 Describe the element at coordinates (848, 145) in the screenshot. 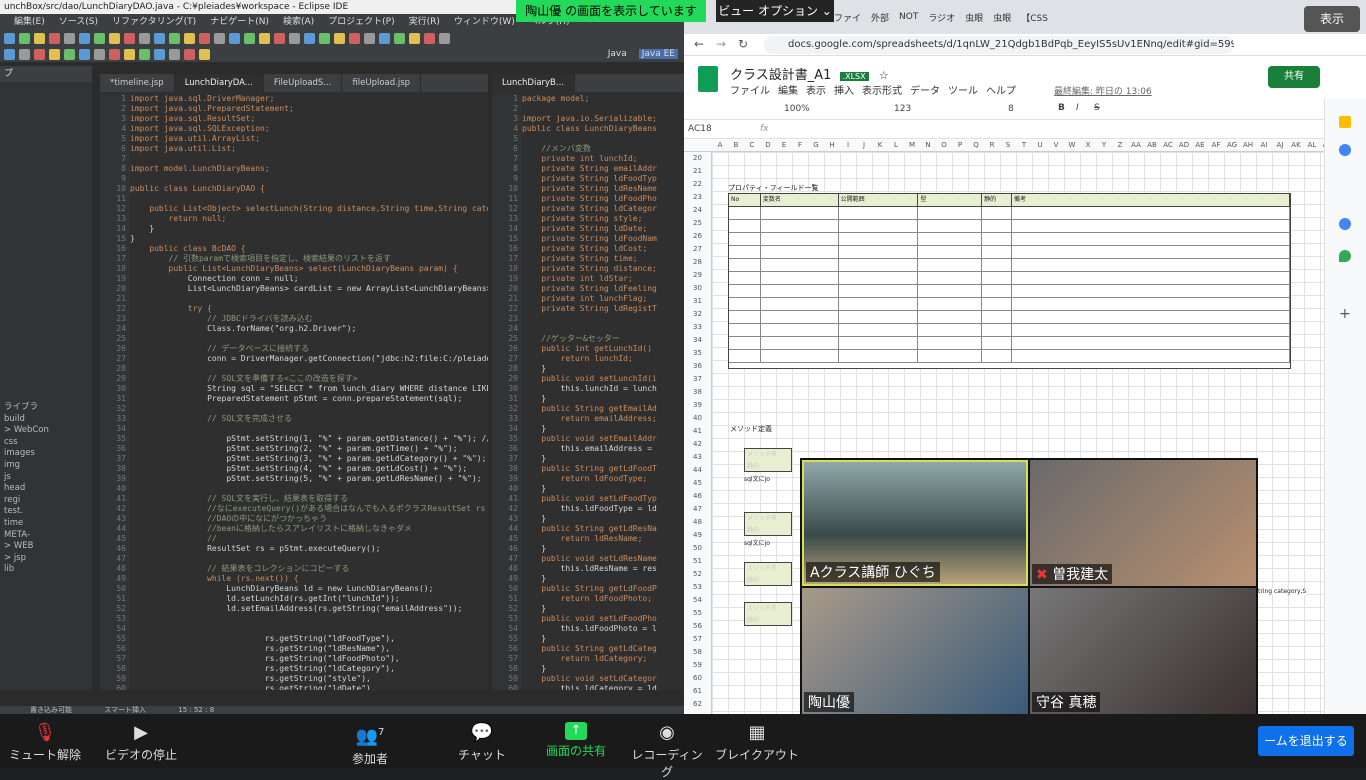

I see `column-header: I` at that location.